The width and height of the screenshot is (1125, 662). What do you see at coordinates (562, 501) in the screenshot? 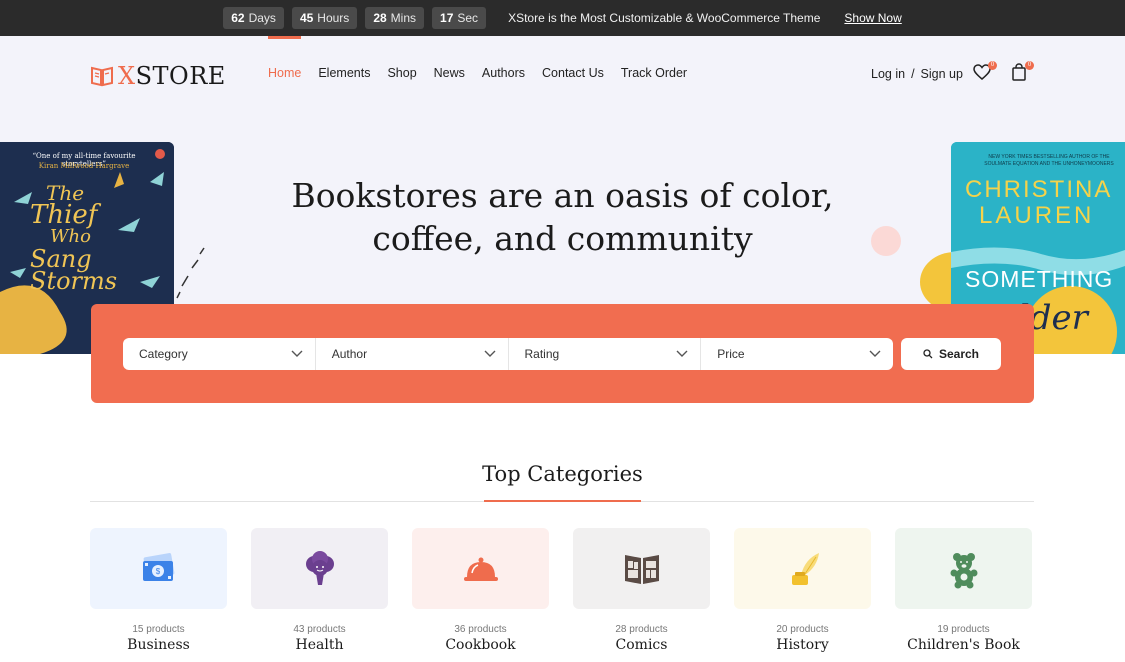
I see `section-divider-accent` at bounding box center [562, 501].